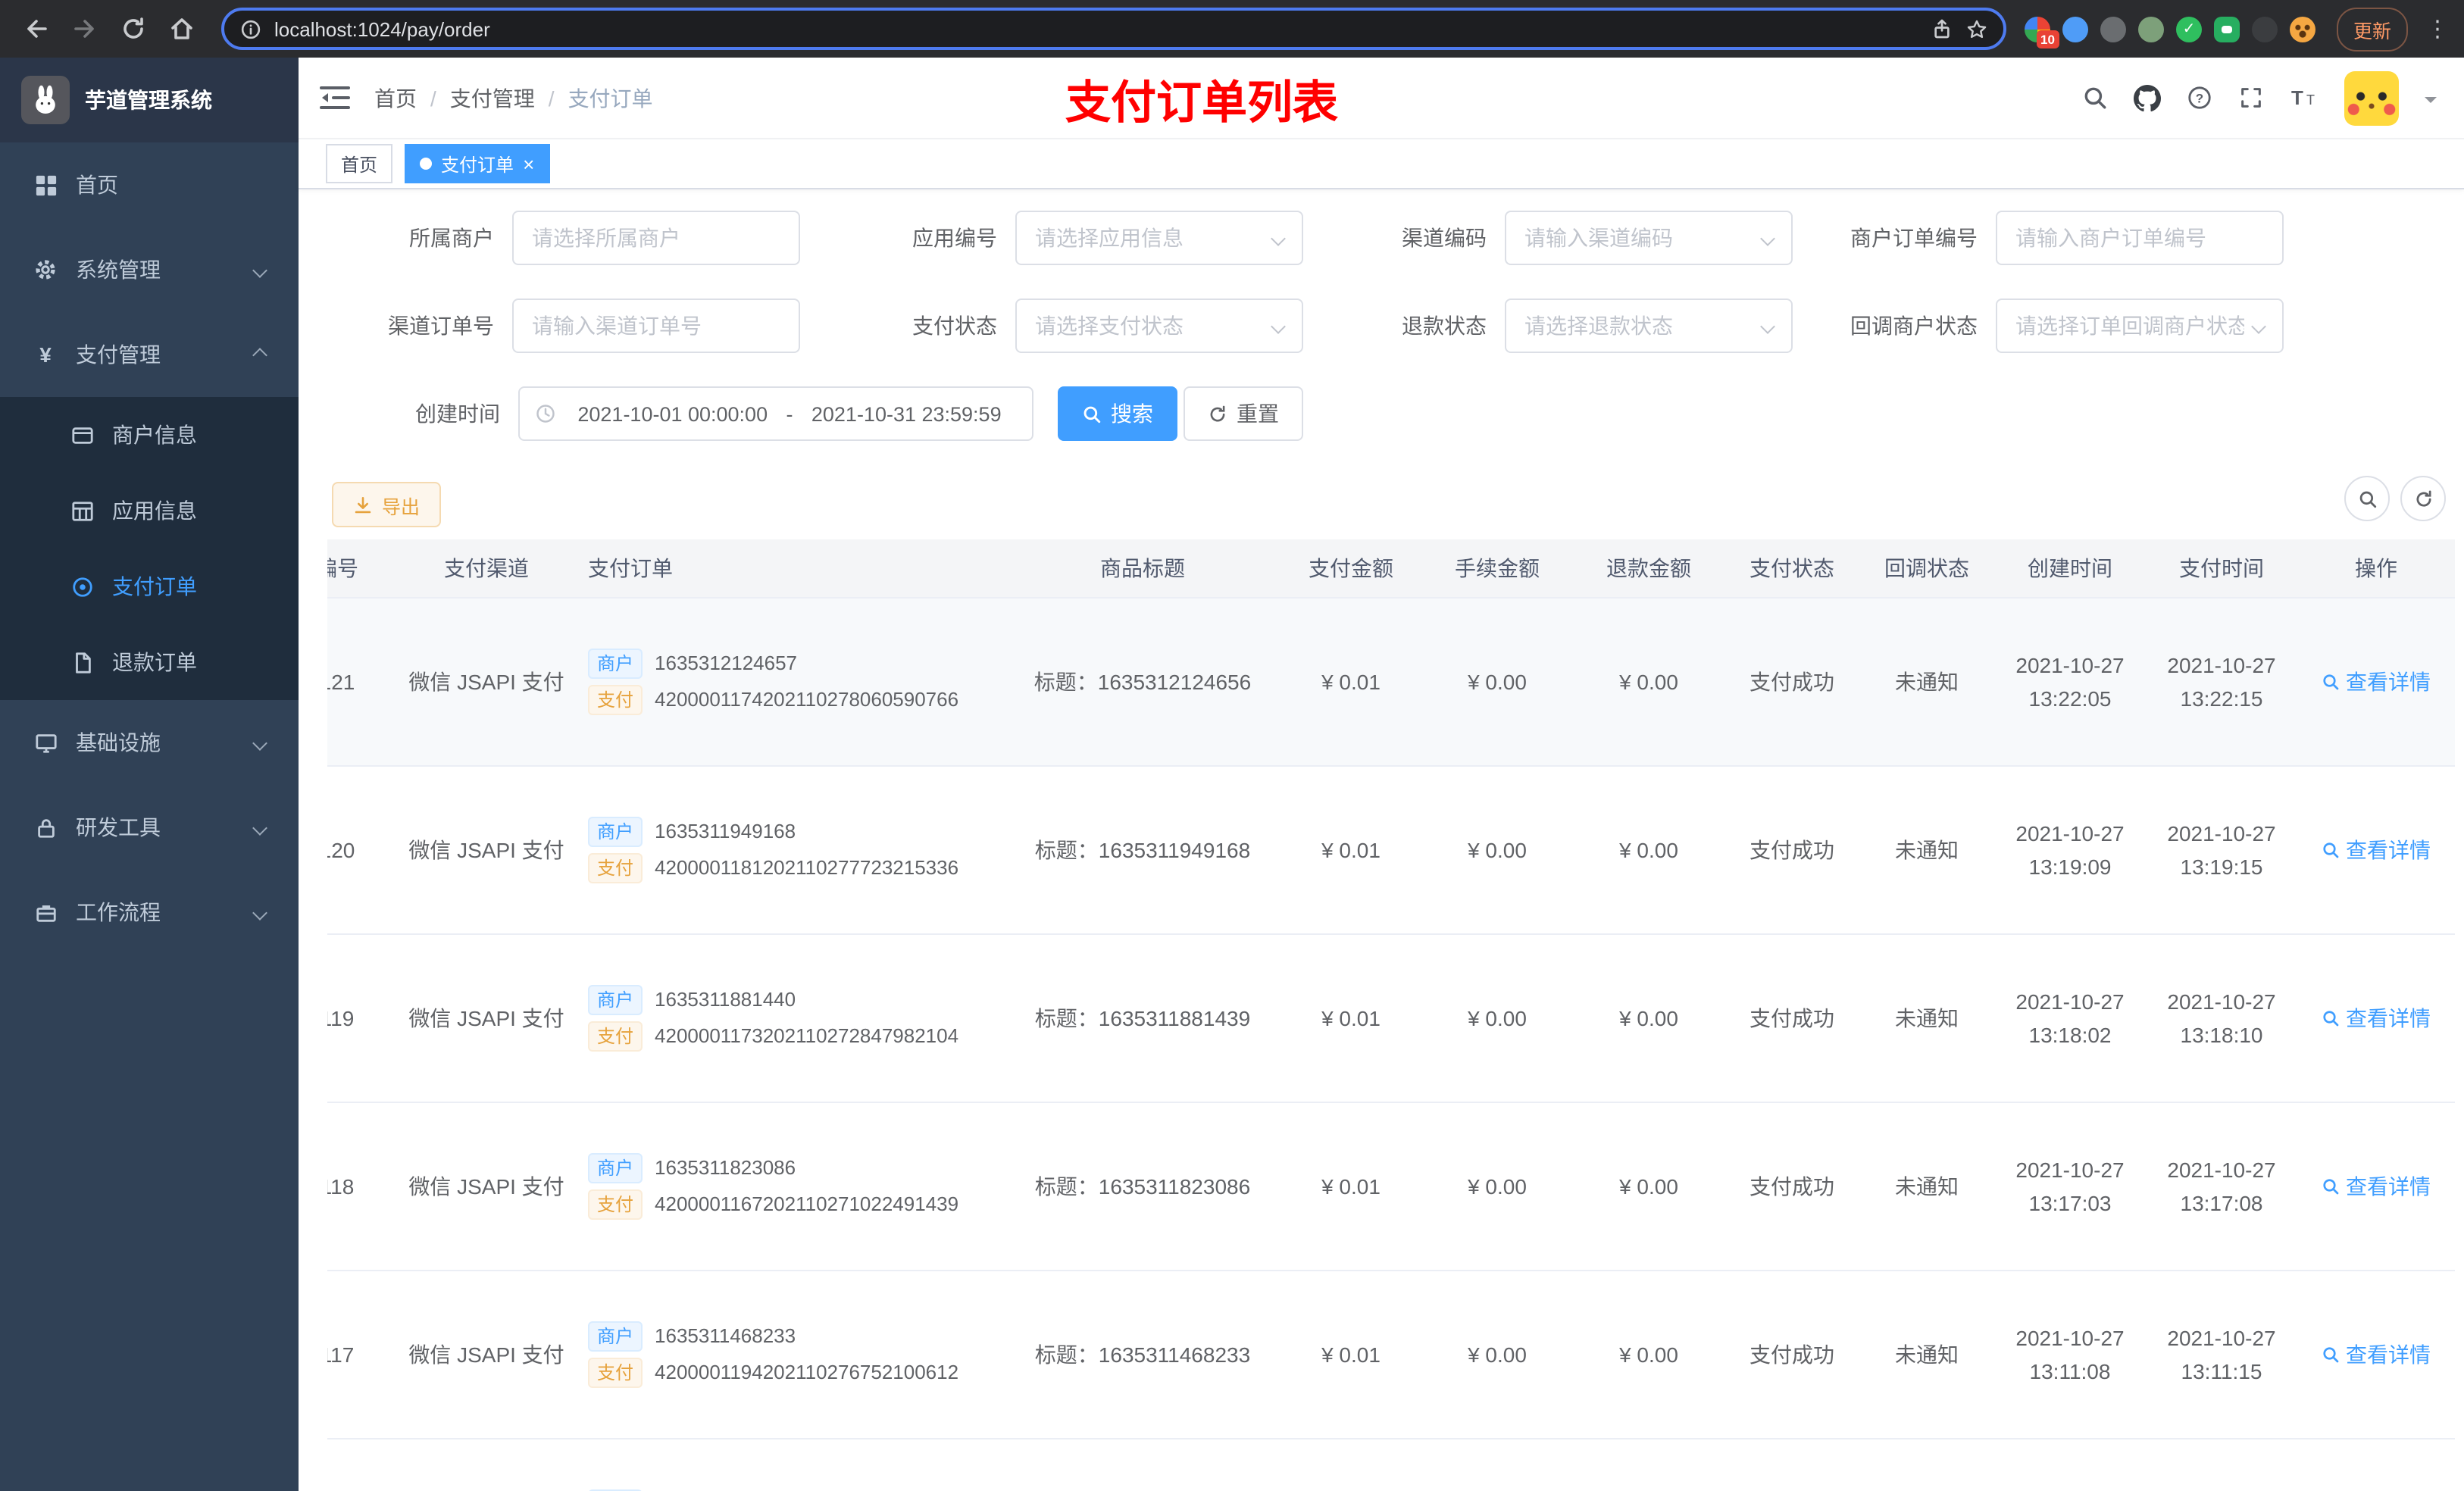  I want to click on channel-order-no-filter-input, so click(656, 326).